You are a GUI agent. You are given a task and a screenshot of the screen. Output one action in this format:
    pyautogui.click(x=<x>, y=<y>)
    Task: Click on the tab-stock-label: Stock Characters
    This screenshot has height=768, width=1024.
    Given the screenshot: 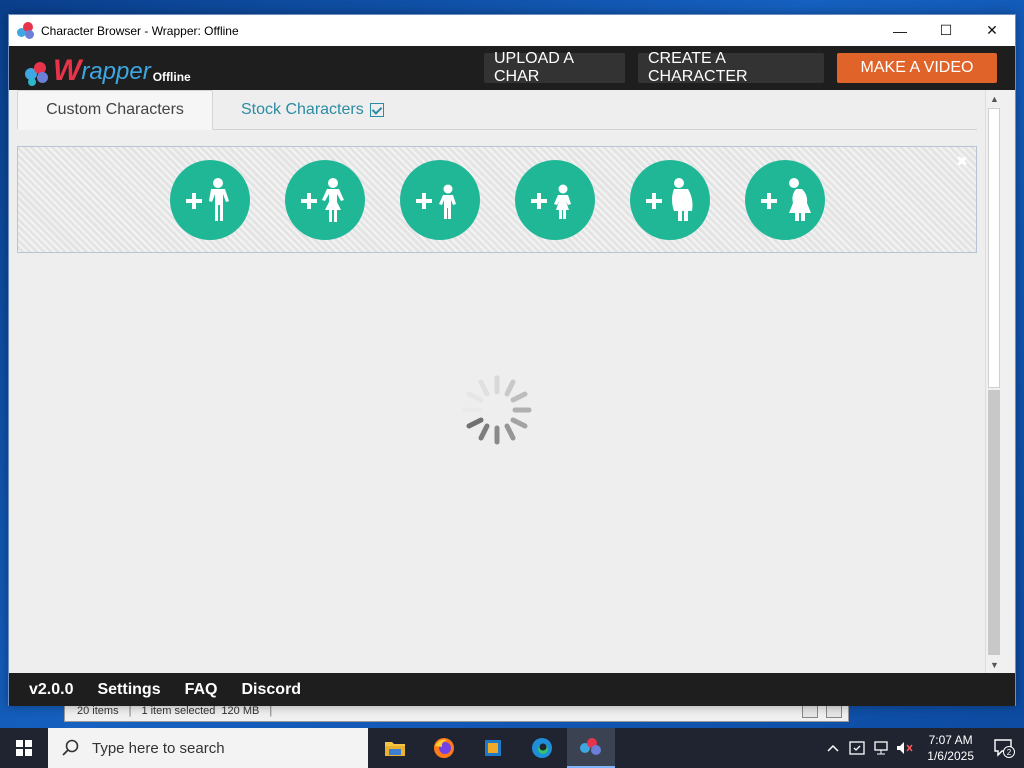 What is the action you would take?
    pyautogui.click(x=302, y=109)
    